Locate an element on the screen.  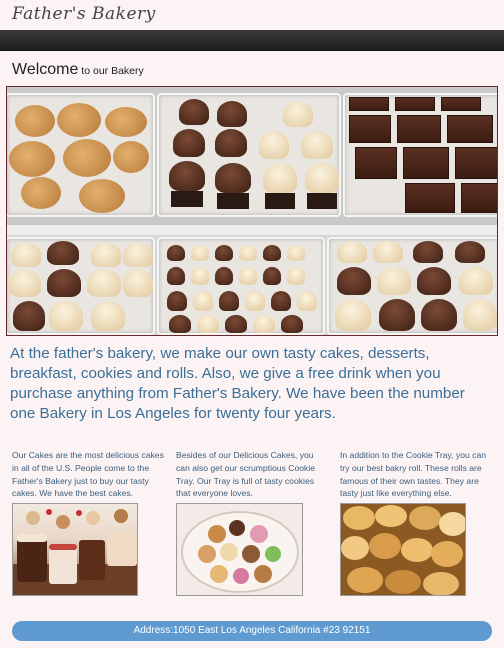
cookie-tray-illustration is located at coordinates (240, 552).